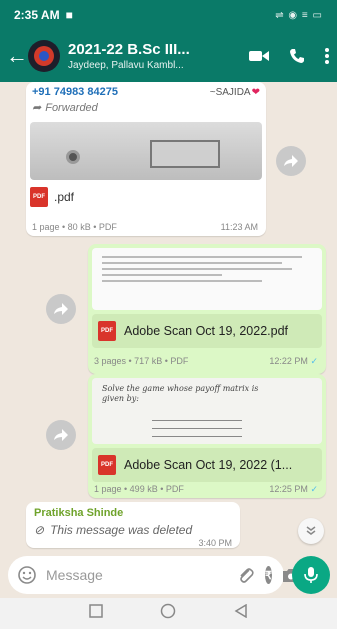 This screenshot has height=629, width=337. I want to click on sender-name: Pratiksha Shinde, so click(133, 513).